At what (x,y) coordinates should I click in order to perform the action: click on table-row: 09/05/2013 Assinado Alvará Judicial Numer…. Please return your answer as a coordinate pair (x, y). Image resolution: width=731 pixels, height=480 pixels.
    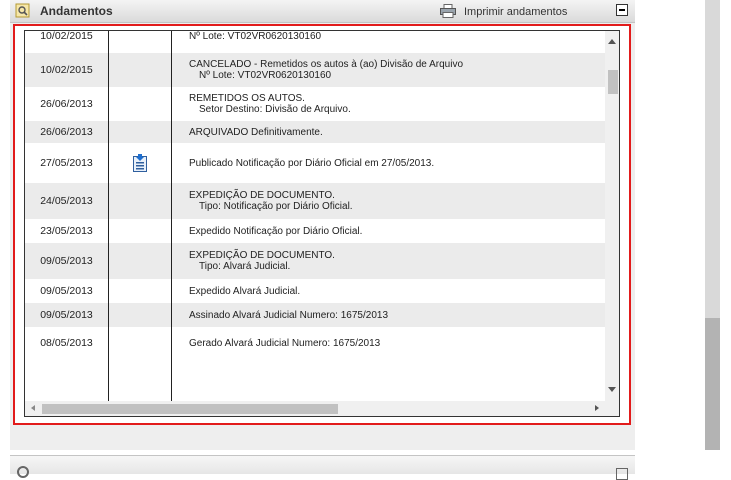
    Looking at the image, I should click on (315, 315).